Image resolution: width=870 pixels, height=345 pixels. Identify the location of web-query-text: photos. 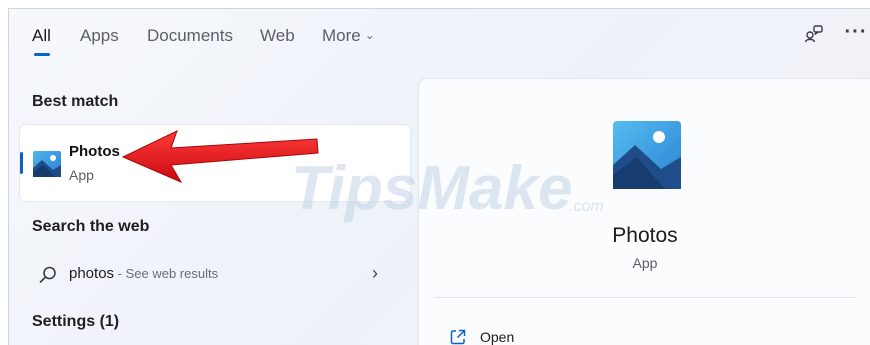
(92, 273).